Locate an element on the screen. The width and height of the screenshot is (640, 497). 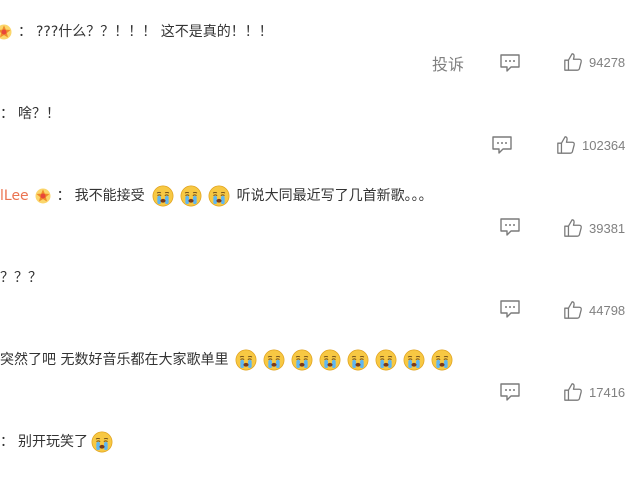
comment-body: ？？？ is located at coordinates (21, 278).